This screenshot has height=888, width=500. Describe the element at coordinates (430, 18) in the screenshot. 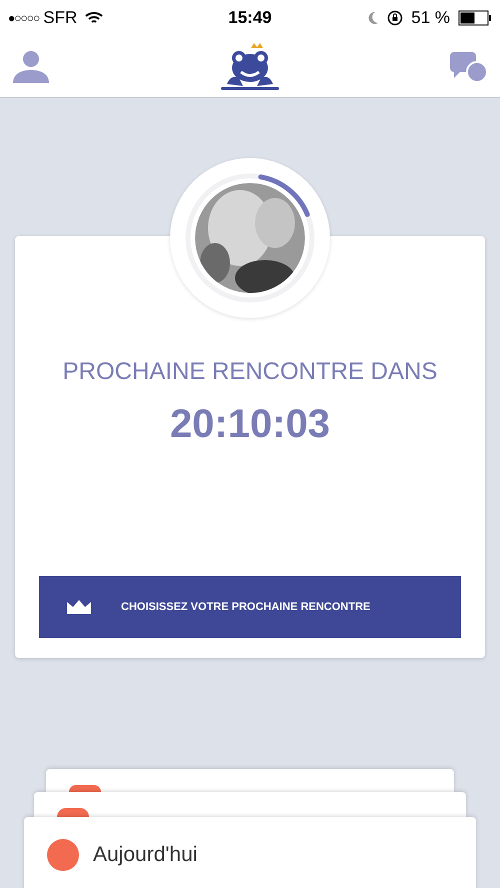

I see `battery-percent: 51 %` at that location.